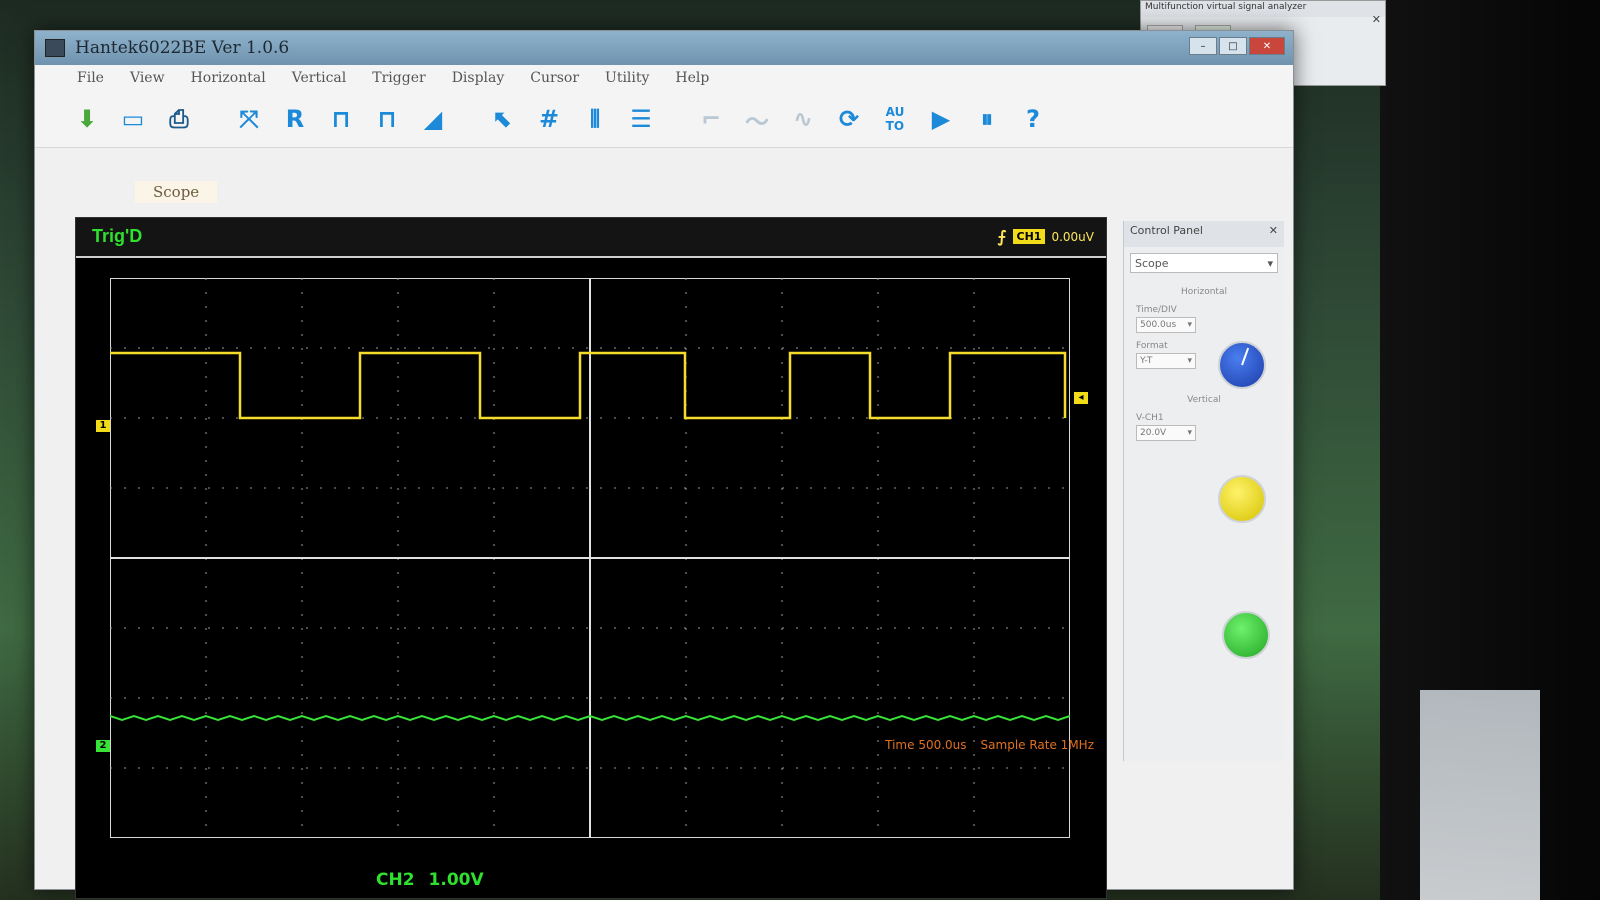  Describe the element at coordinates (1029, 236) in the screenshot. I see `trigger-channel: CH1` at that location.